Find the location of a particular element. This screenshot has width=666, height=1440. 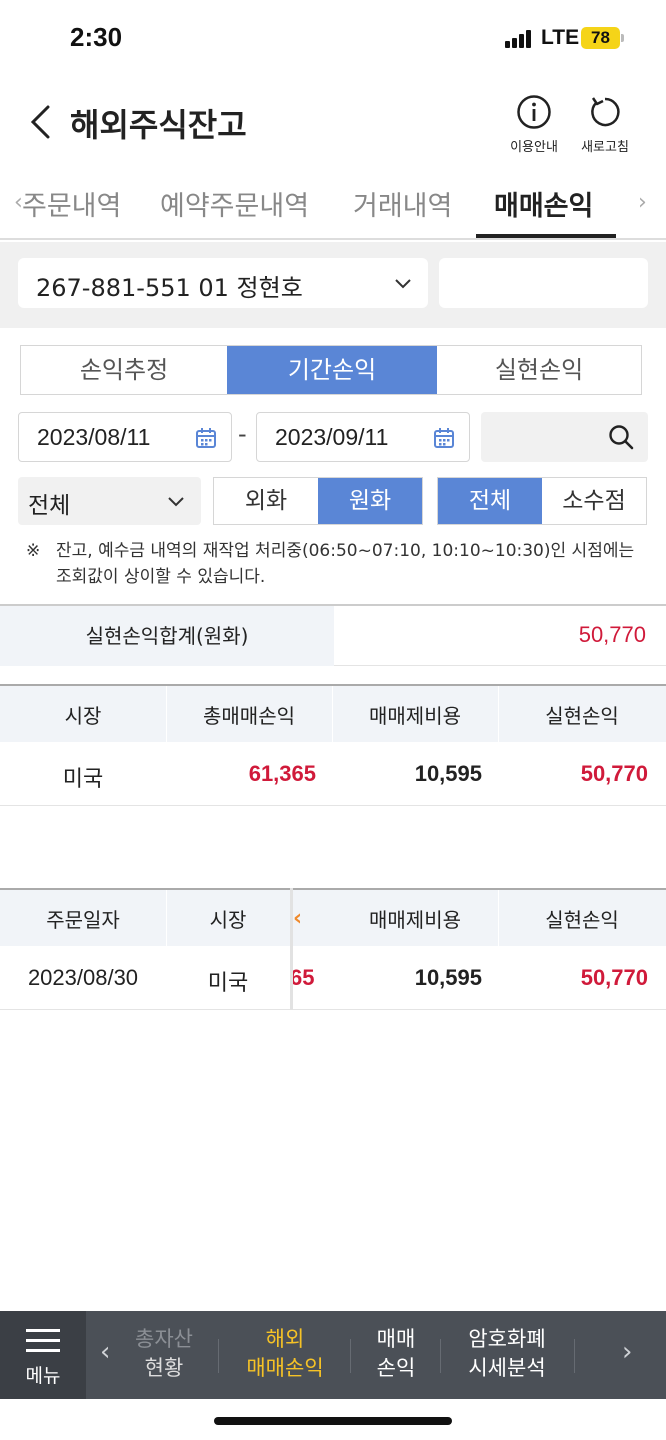

account-section: 267-881-551 01 정현호 is located at coordinates (333, 285).